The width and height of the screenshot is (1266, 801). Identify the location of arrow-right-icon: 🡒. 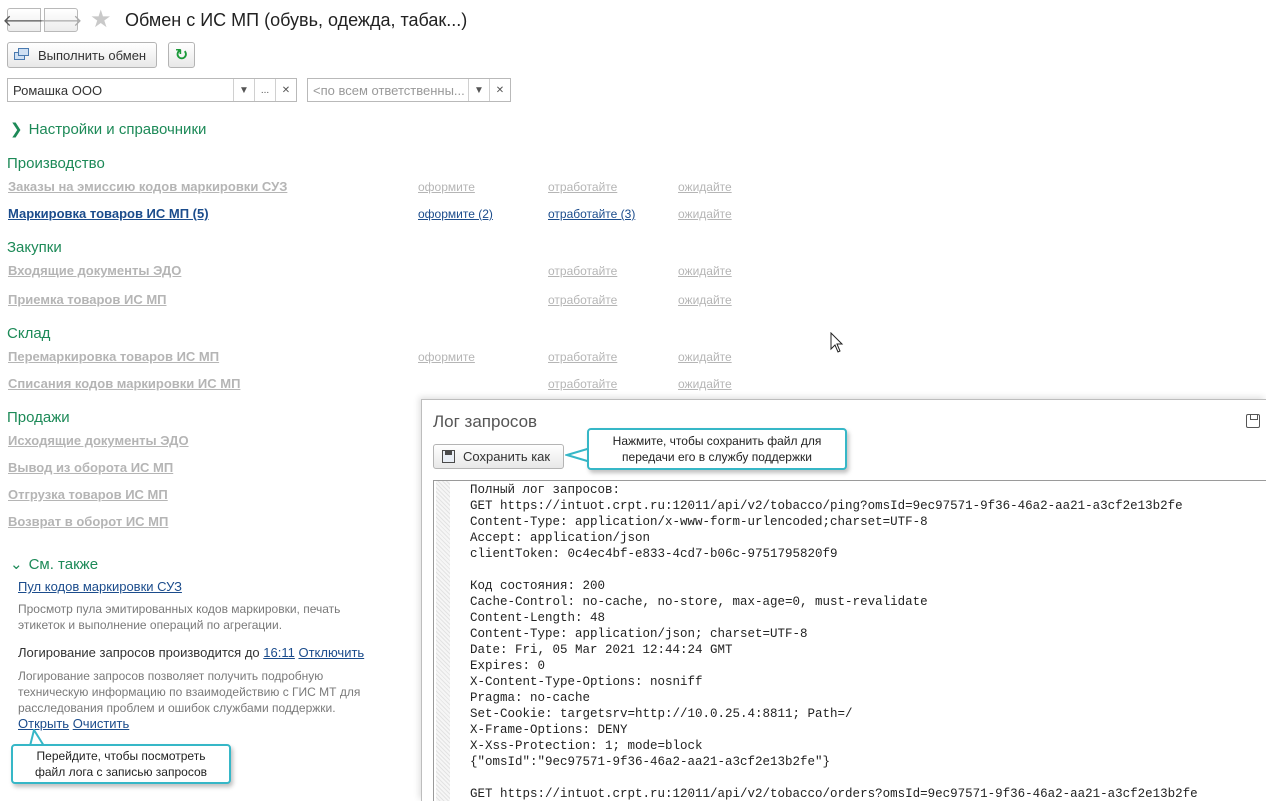
(61, 21).